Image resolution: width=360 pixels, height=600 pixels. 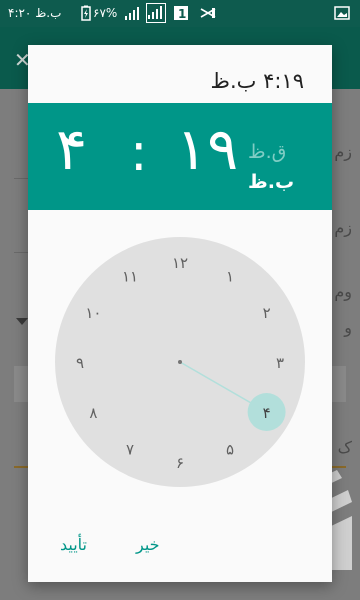 I want to click on image-notification-icon, so click(x=342, y=13).